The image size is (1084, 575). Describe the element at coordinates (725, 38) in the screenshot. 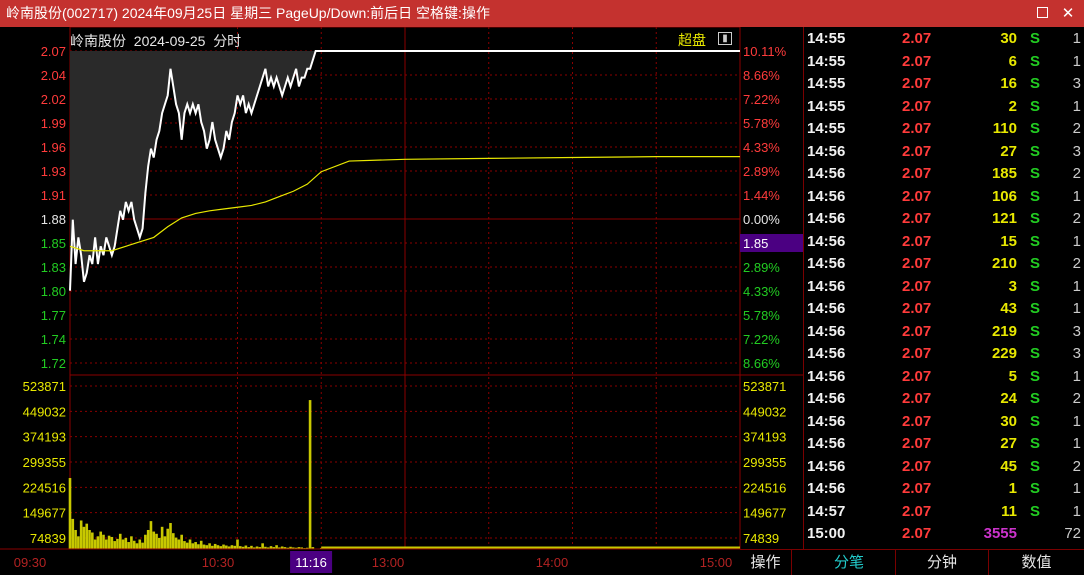

I see `overlay-toggle-icon: ▮` at that location.